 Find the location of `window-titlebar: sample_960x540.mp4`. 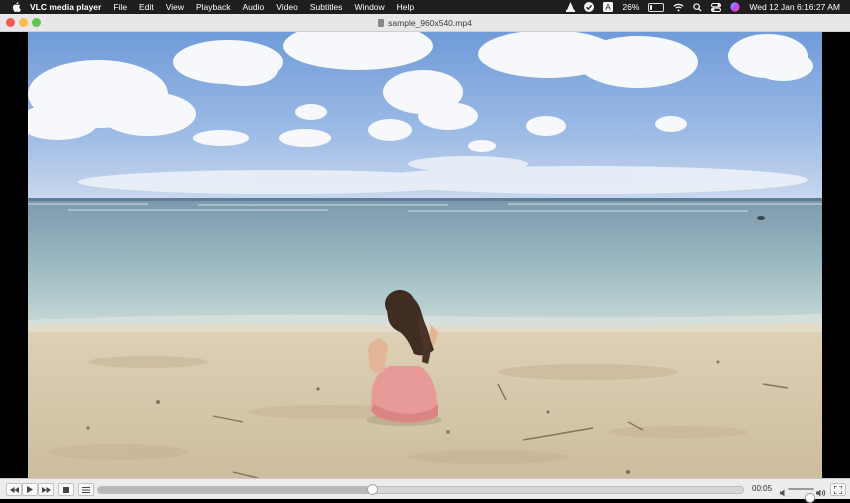

window-titlebar: sample_960x540.mp4 is located at coordinates (425, 23).